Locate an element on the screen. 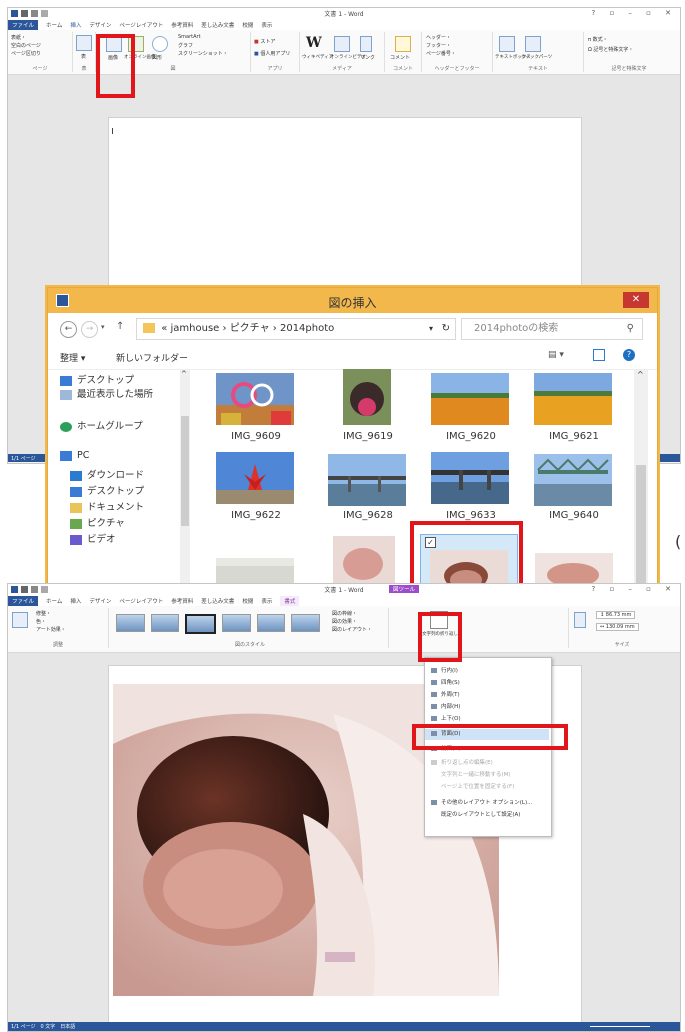  address-bar: « jamhouse › ピクチャ › 2014photo ▾ ↻ is located at coordinates (296, 329).